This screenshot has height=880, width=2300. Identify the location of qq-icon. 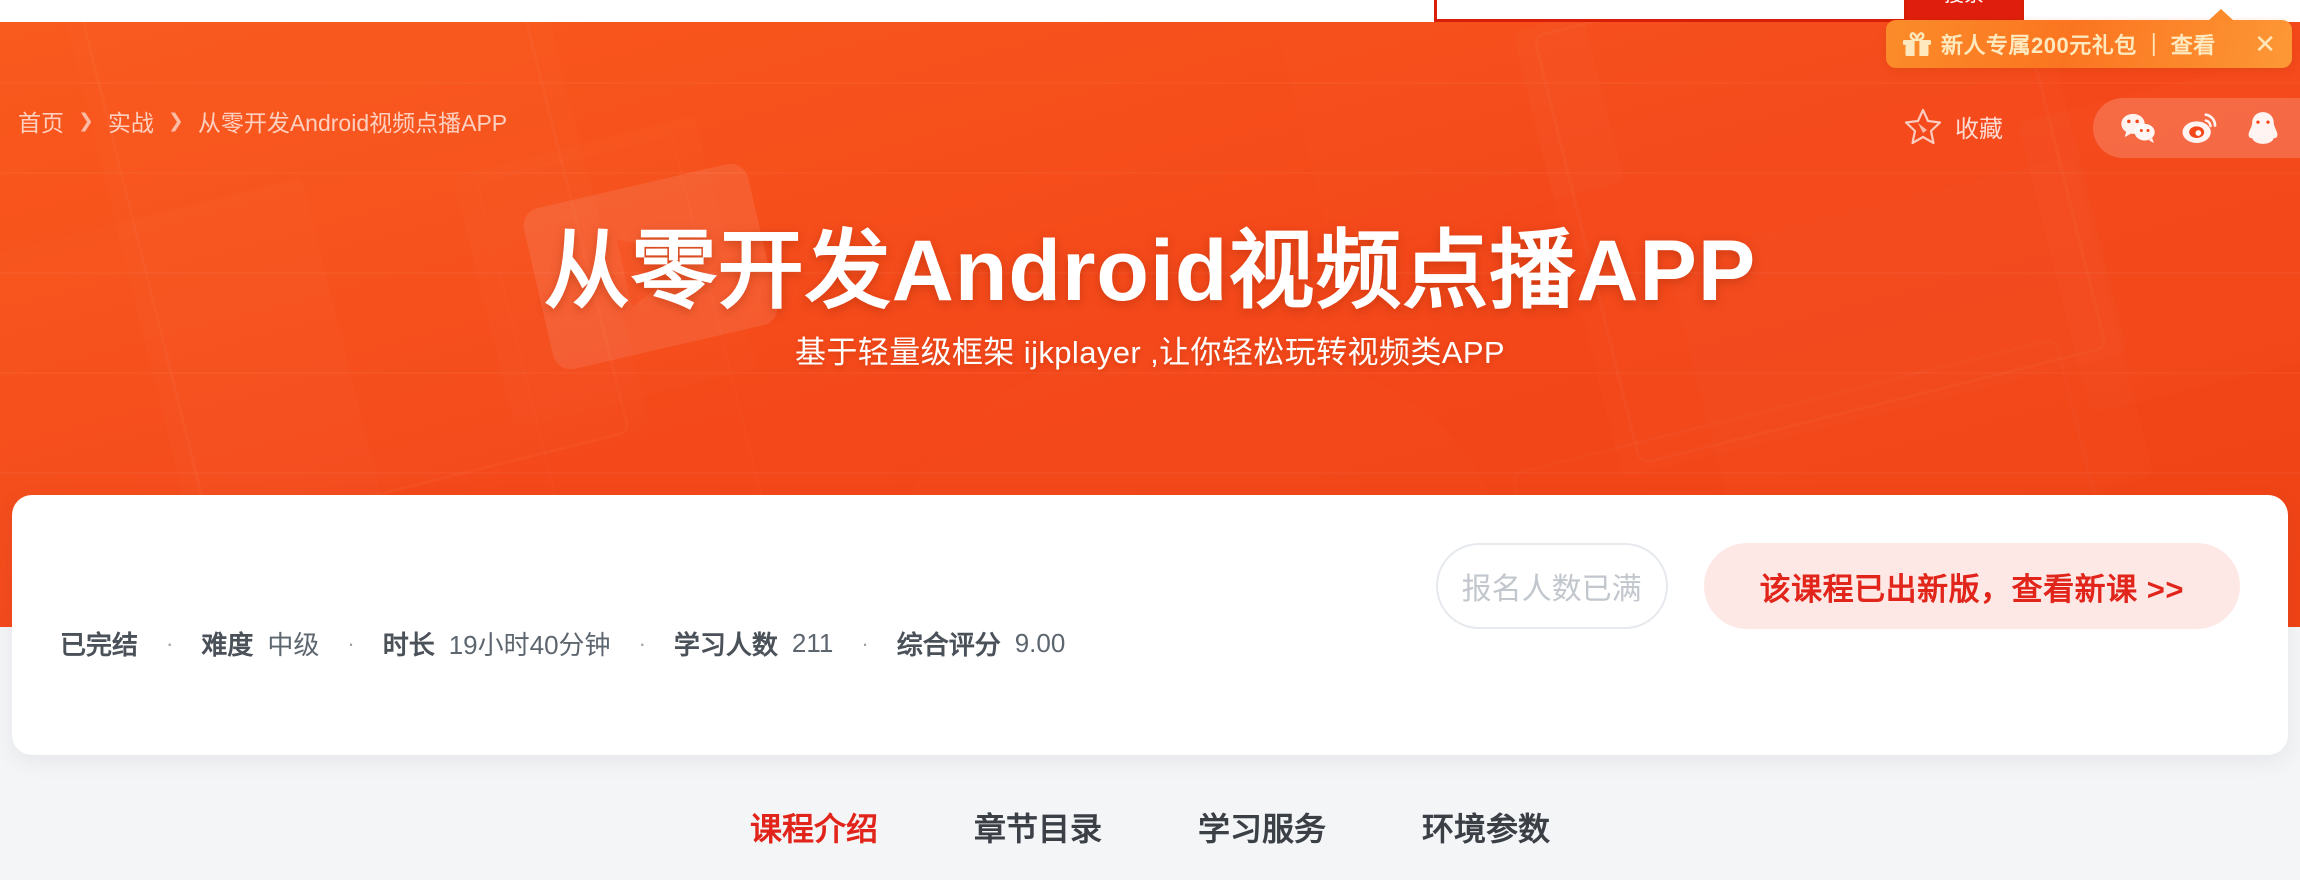
(2263, 128).